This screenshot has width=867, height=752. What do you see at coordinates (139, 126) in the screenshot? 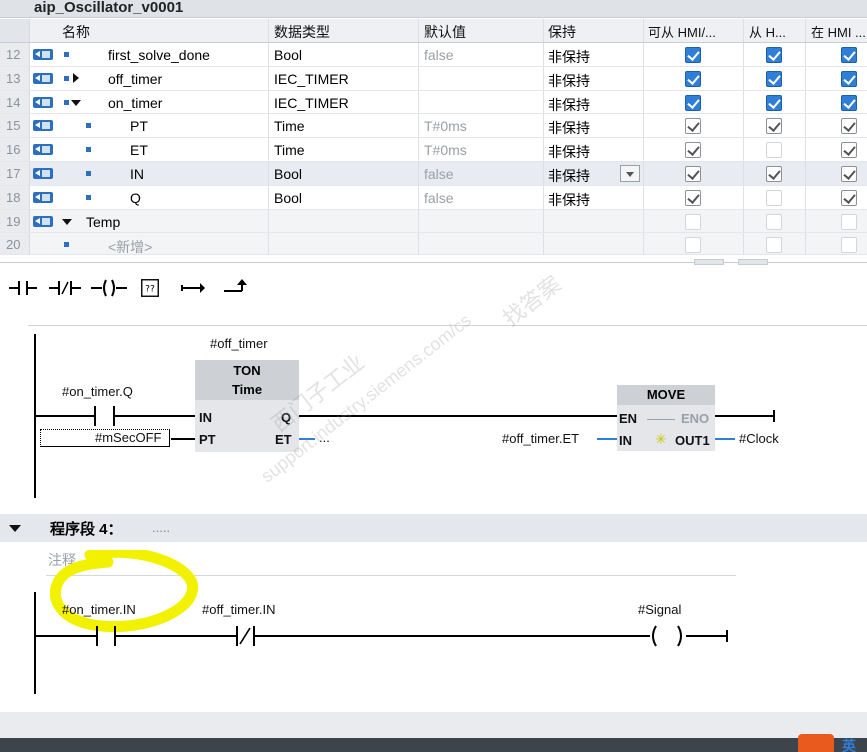
I see `var-name: PT` at bounding box center [139, 126].